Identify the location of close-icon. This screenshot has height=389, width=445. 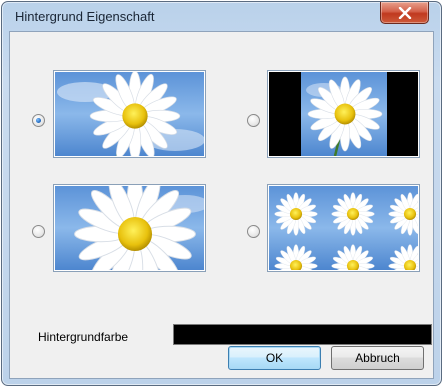
(404, 12).